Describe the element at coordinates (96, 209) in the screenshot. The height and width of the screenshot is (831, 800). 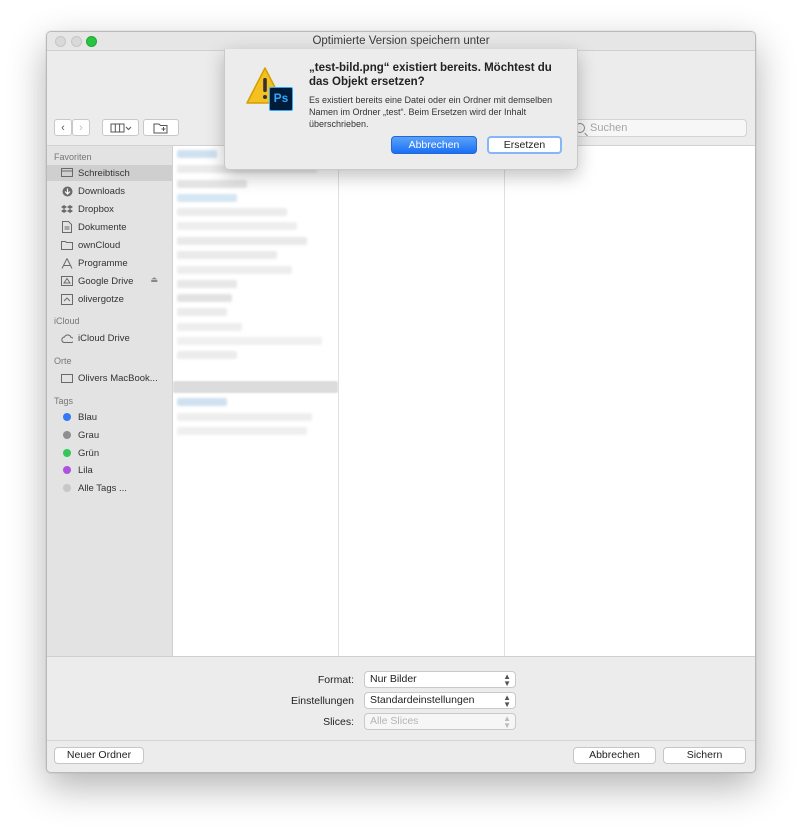
I see `sidebar-item-label: Dropbox` at that location.